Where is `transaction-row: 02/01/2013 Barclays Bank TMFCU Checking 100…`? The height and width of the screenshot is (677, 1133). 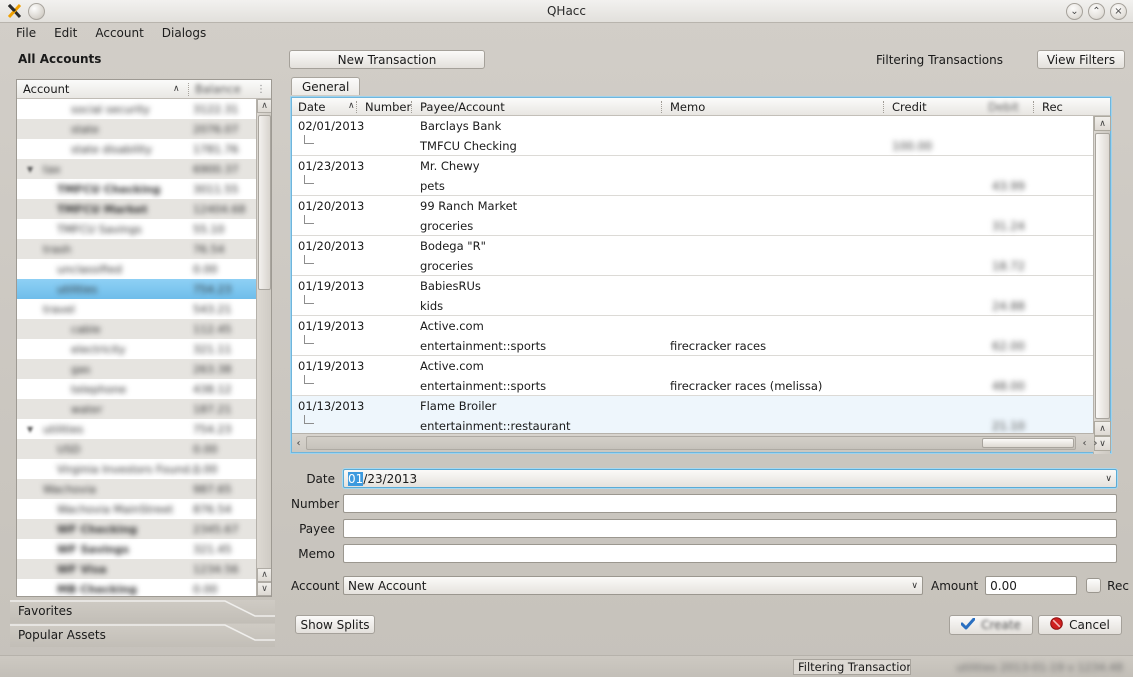 transaction-row: 02/01/2013 Barclays Bank TMFCU Checking 100… is located at coordinates (693, 136).